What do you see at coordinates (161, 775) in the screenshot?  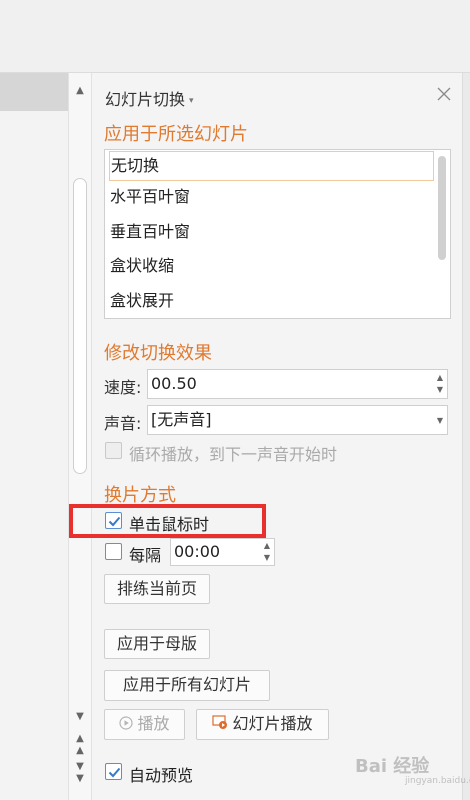 I see `auto-preview-label: 自动预览` at bounding box center [161, 775].